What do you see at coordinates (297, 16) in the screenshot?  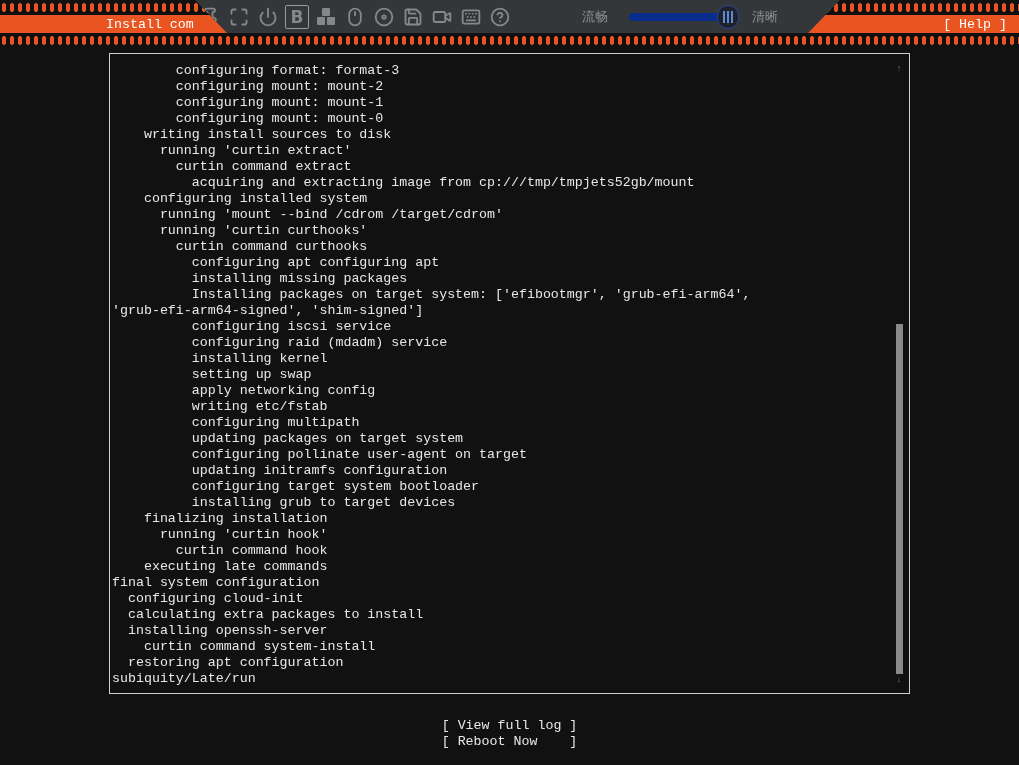 I see `letter-button: B` at bounding box center [297, 16].